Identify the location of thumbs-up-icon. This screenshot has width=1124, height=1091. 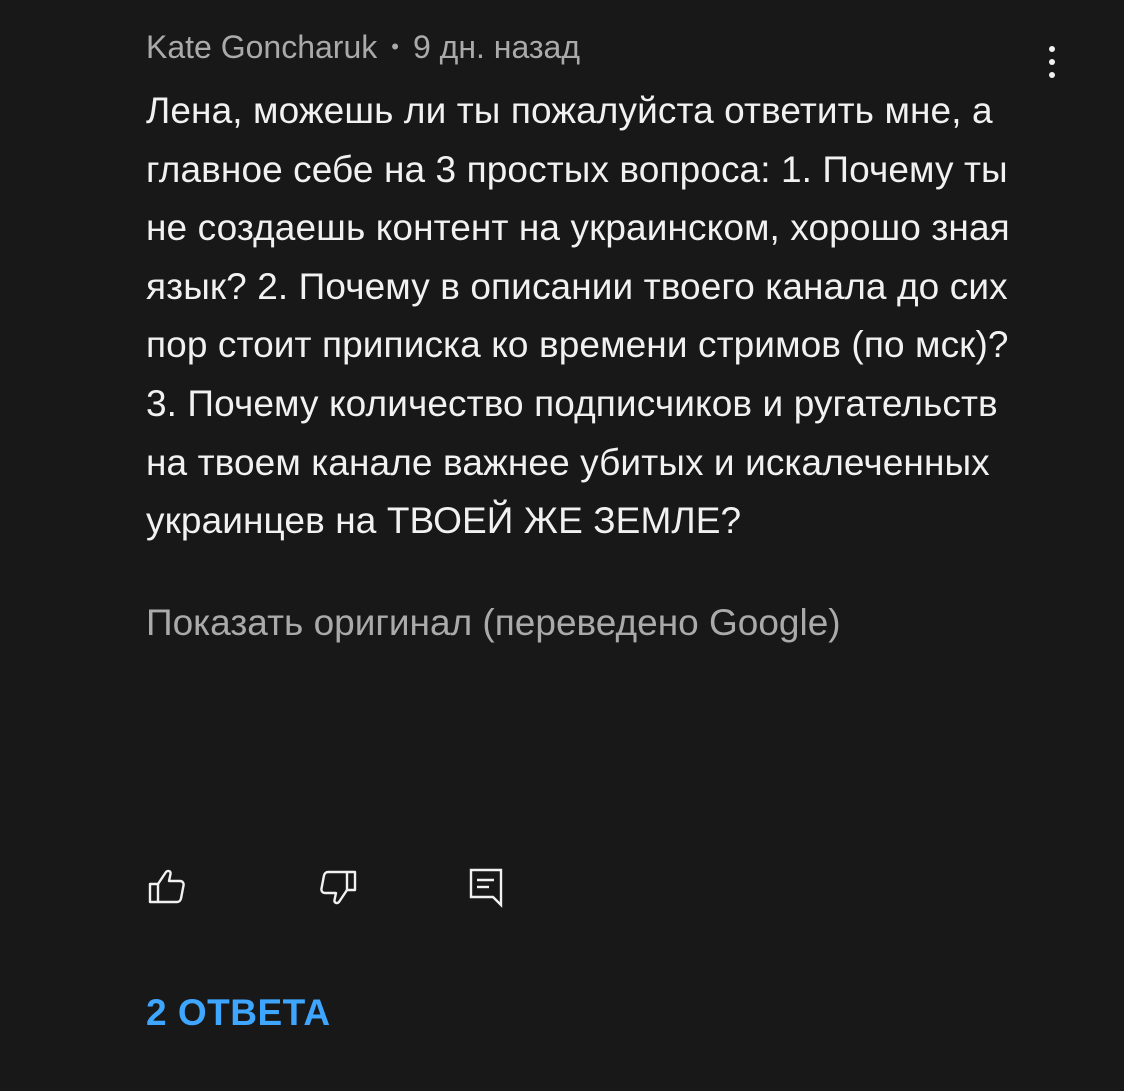
(166, 886).